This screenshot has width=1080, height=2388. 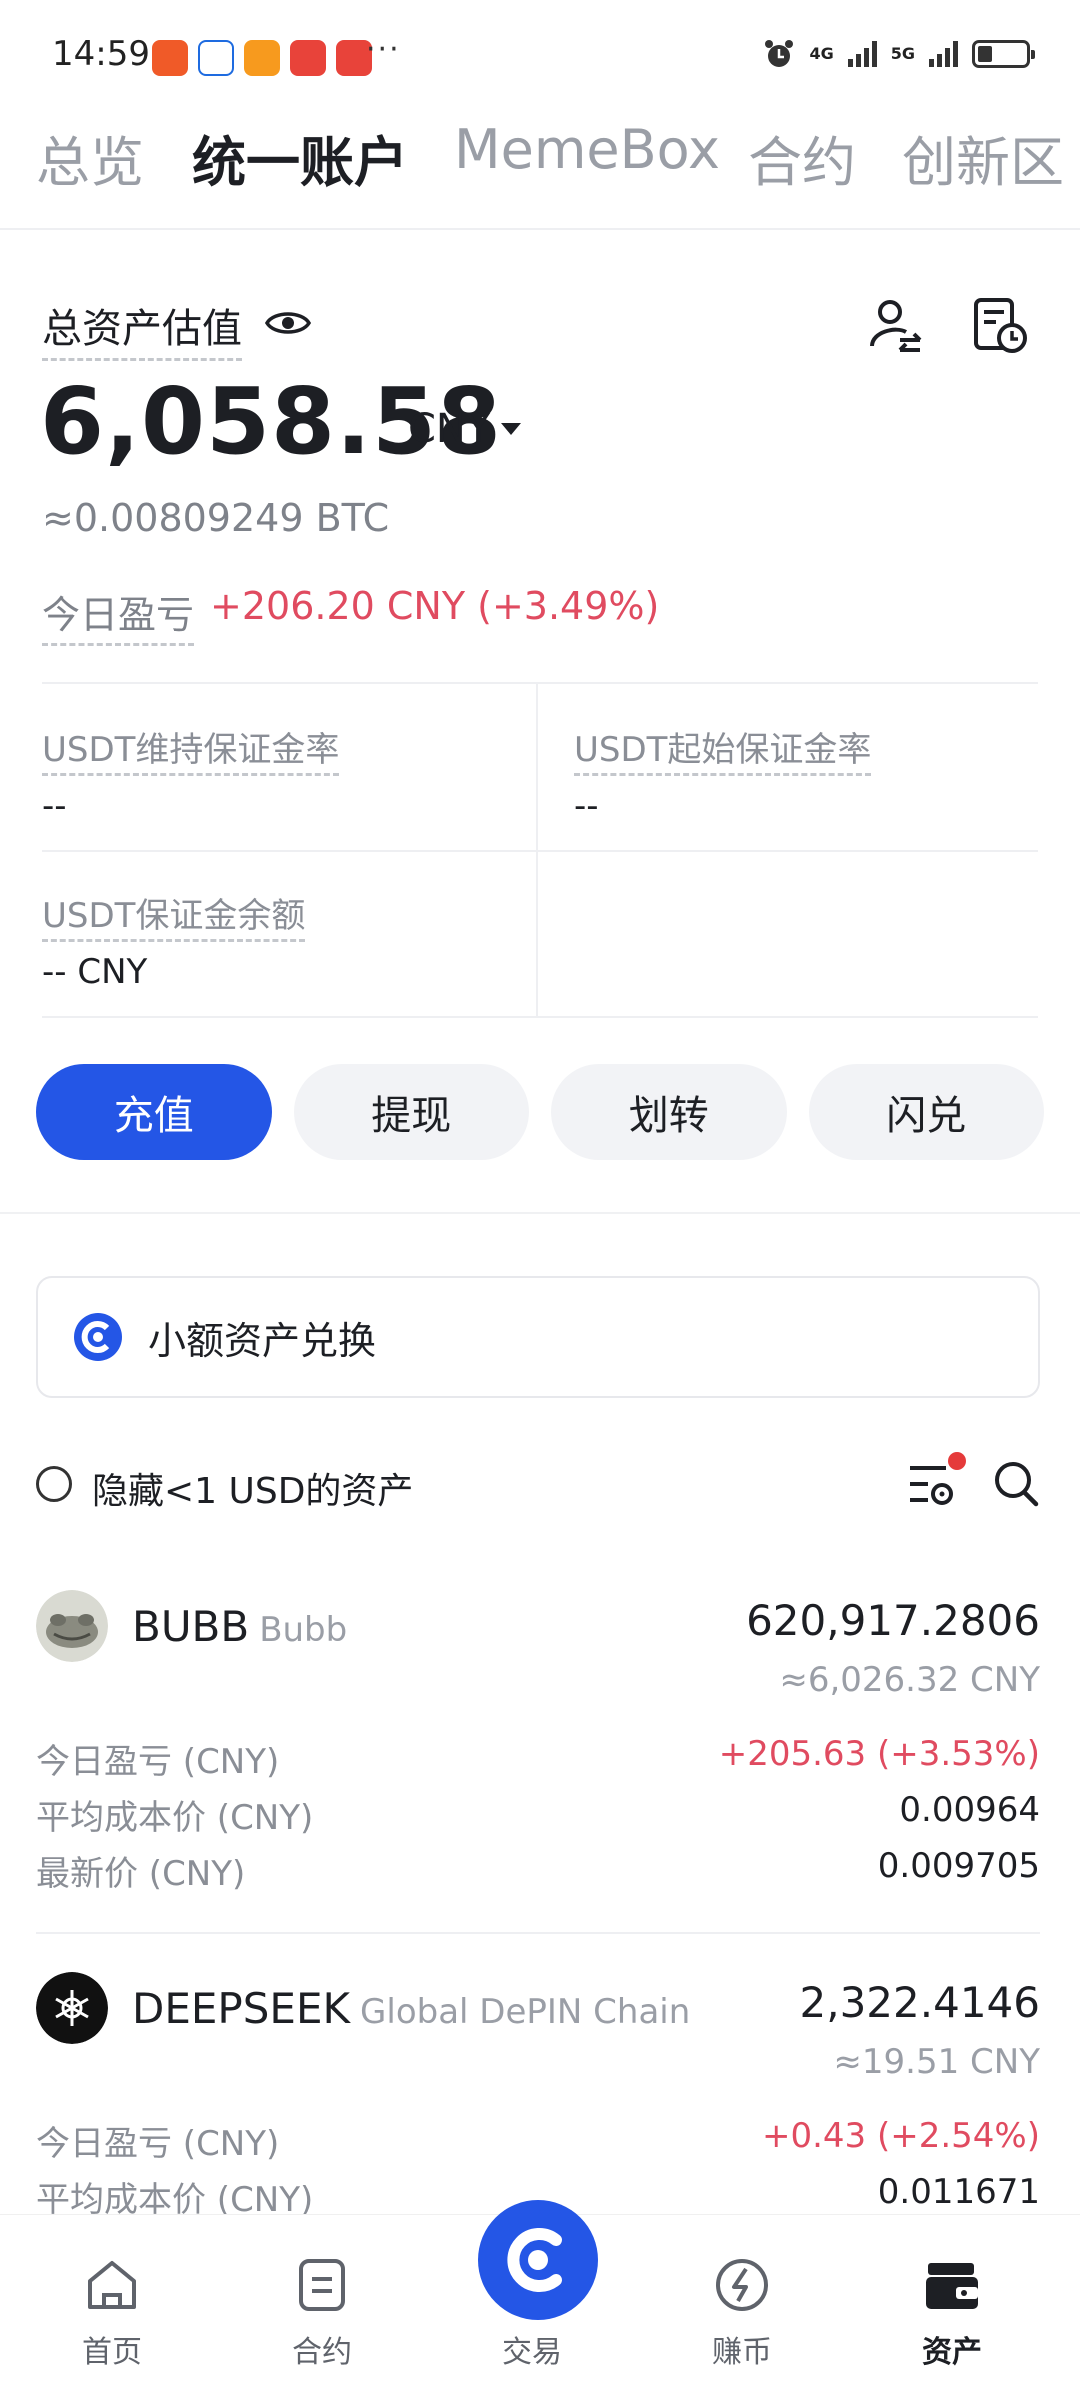 I want to click on nav-home: 首页, so click(x=112, y=2301).